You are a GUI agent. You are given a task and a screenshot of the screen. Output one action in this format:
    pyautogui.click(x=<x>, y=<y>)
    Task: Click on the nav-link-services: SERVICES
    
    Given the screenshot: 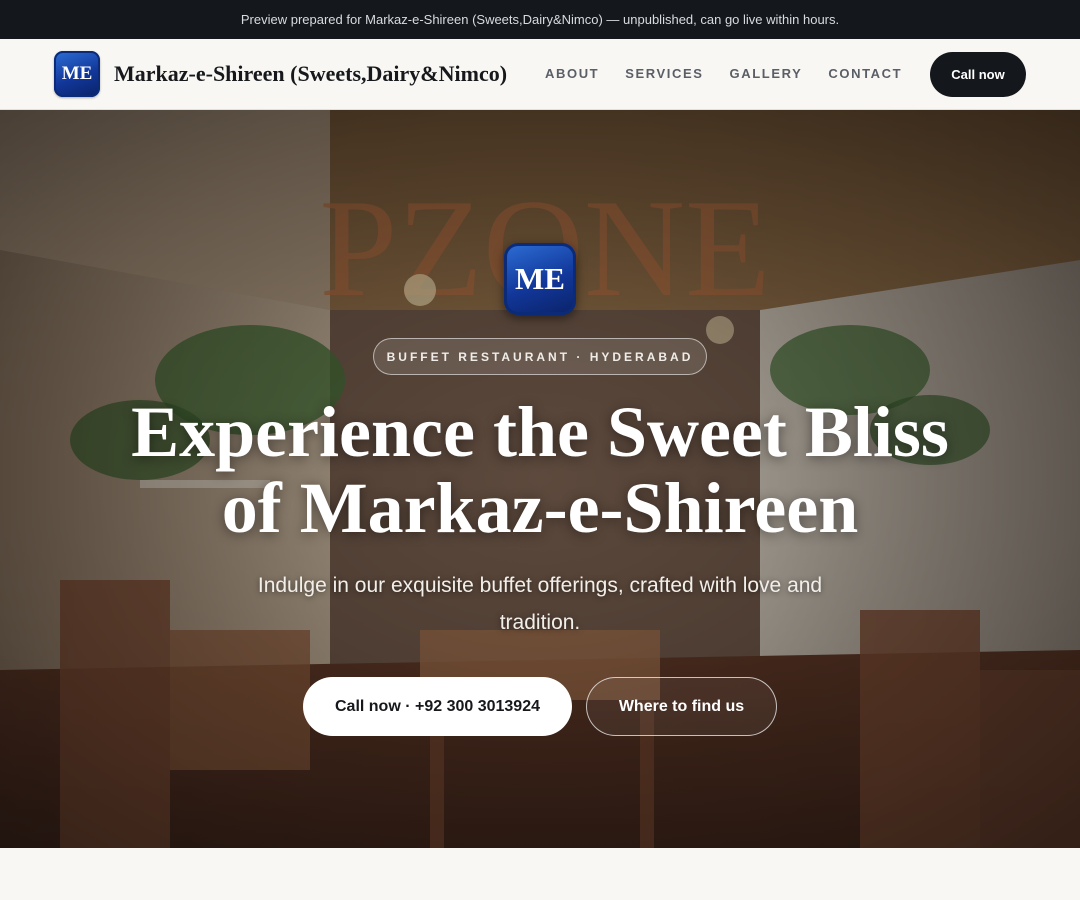 What is the action you would take?
    pyautogui.click(x=664, y=73)
    